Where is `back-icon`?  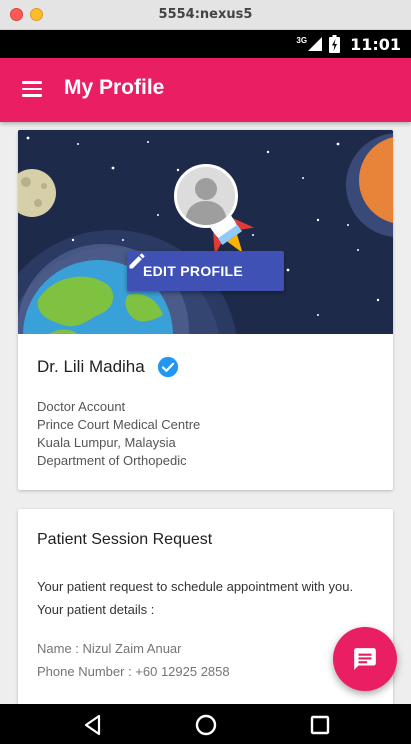
back-icon is located at coordinates (93, 725).